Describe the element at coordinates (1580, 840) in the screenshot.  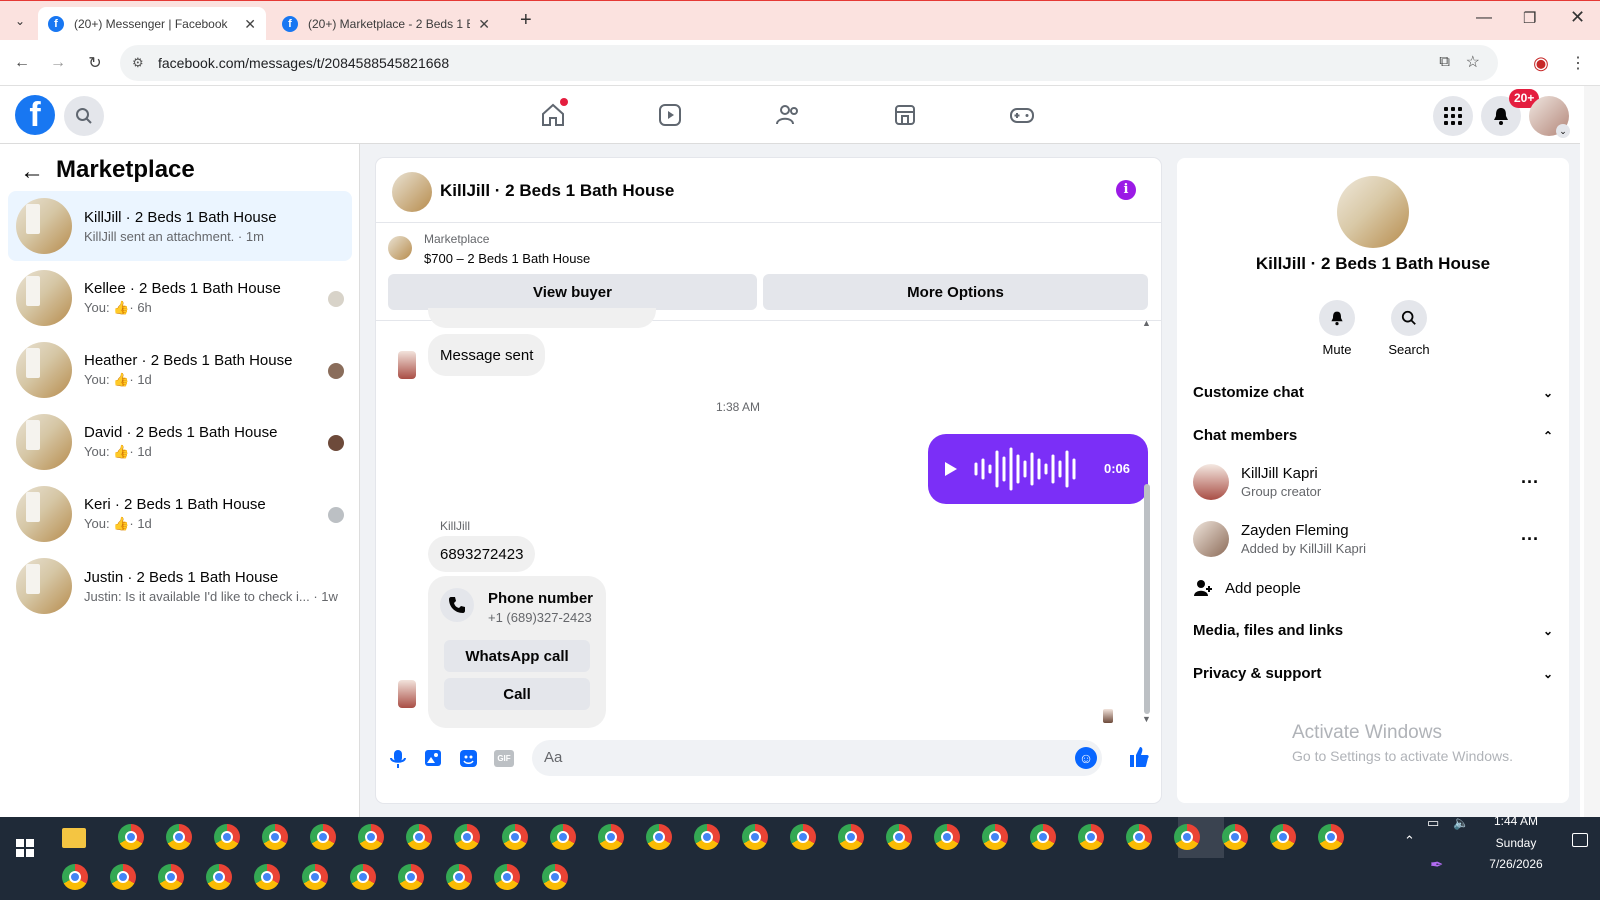
I see `notification-center-icon` at that location.